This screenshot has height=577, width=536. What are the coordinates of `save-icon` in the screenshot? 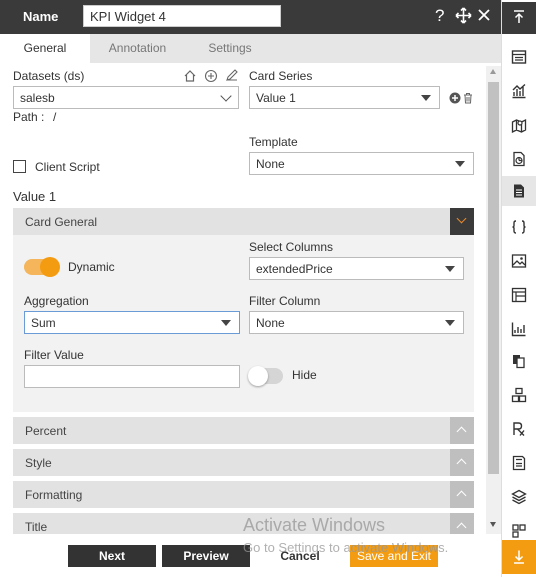 It's located at (519, 463).